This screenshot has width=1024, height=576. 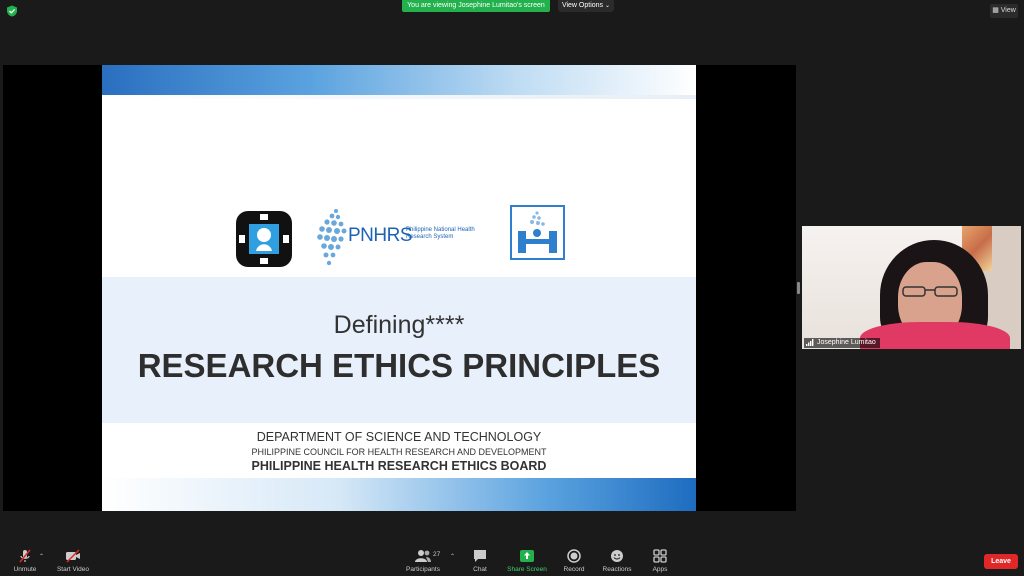 What do you see at coordinates (399, 97) in the screenshot?
I see `slide-top-shadow` at bounding box center [399, 97].